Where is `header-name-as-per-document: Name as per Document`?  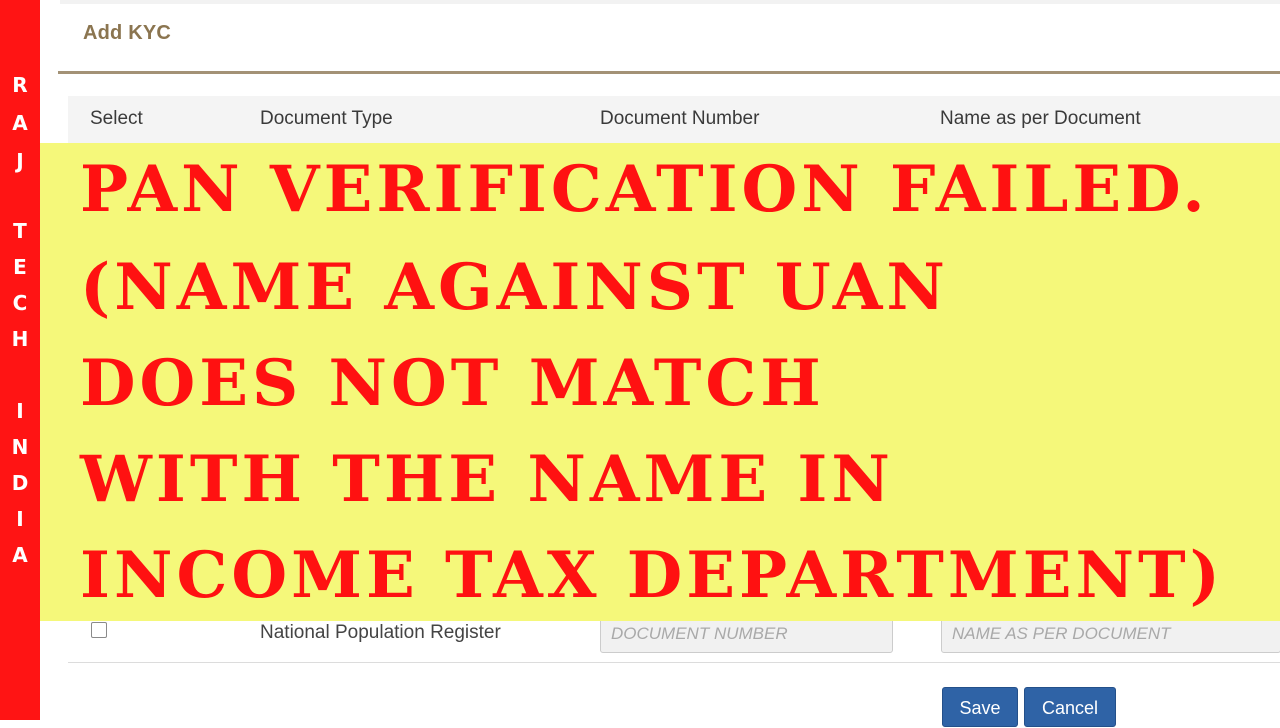
header-name-as-per-document: Name as per Document is located at coordinates (1040, 118).